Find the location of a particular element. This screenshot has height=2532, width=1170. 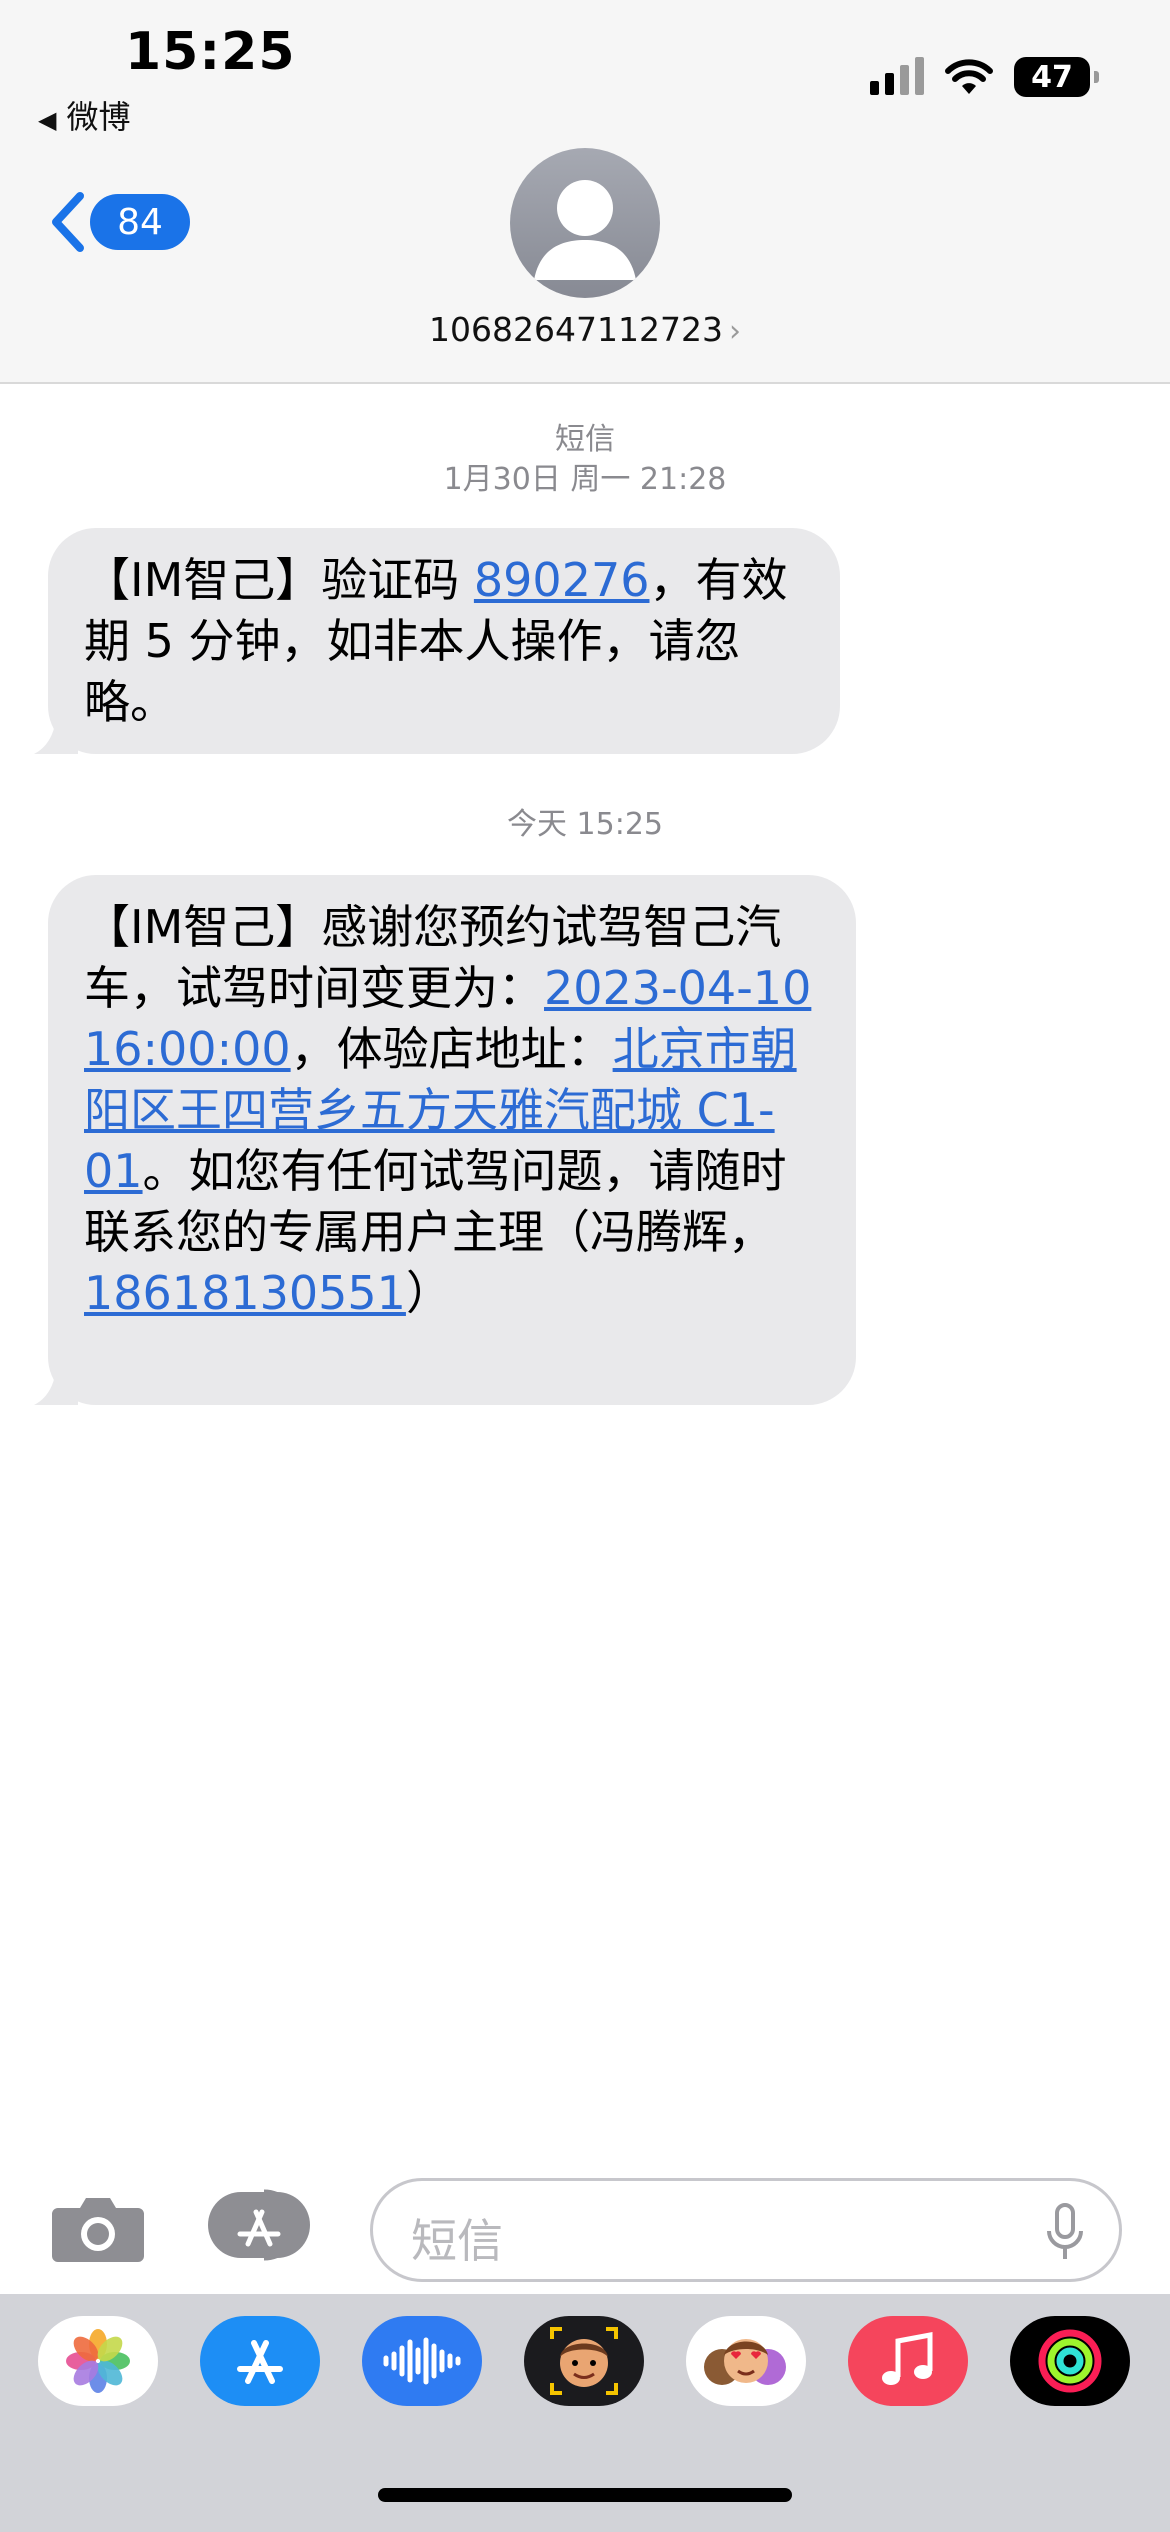

back-triangle-icon: ◀ is located at coordinates (47, 120).